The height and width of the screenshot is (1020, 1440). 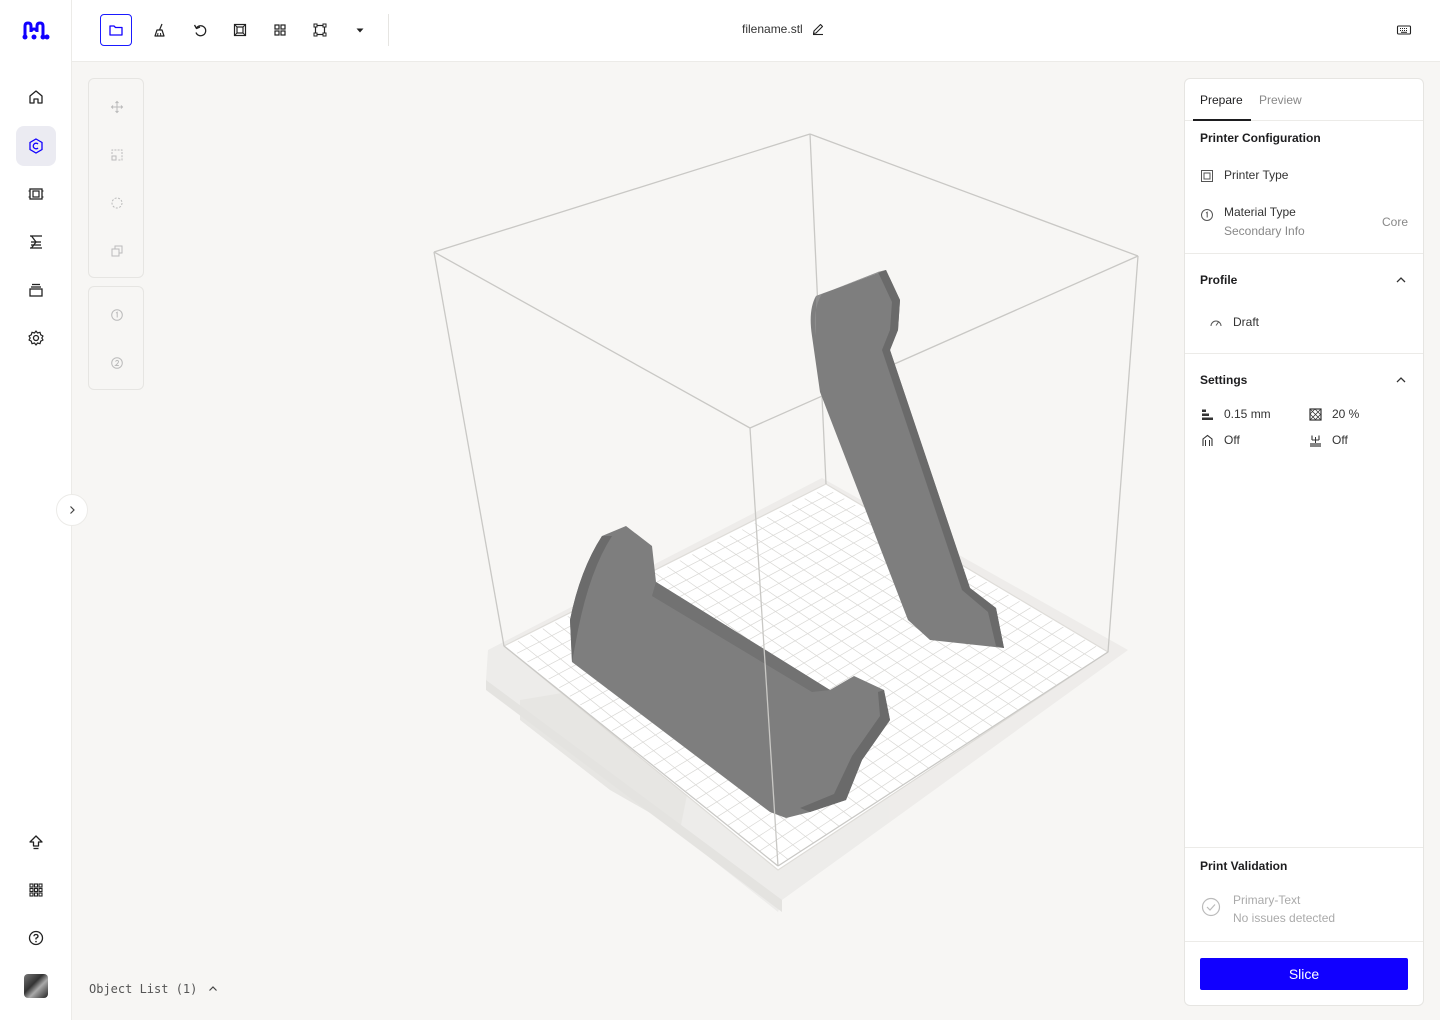 What do you see at coordinates (1315, 441) in the screenshot?
I see `adhesion-icon` at bounding box center [1315, 441].